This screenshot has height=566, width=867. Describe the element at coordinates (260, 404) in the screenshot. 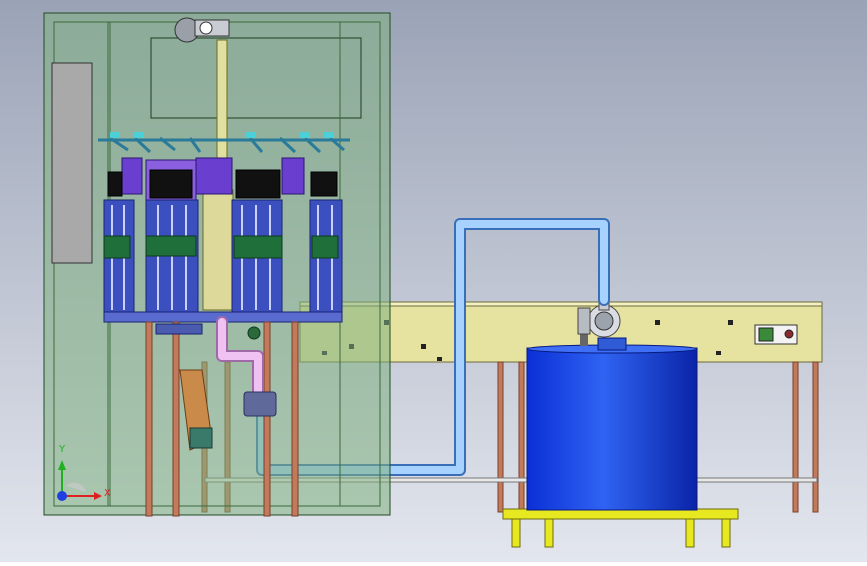

I see `valve-body` at that location.